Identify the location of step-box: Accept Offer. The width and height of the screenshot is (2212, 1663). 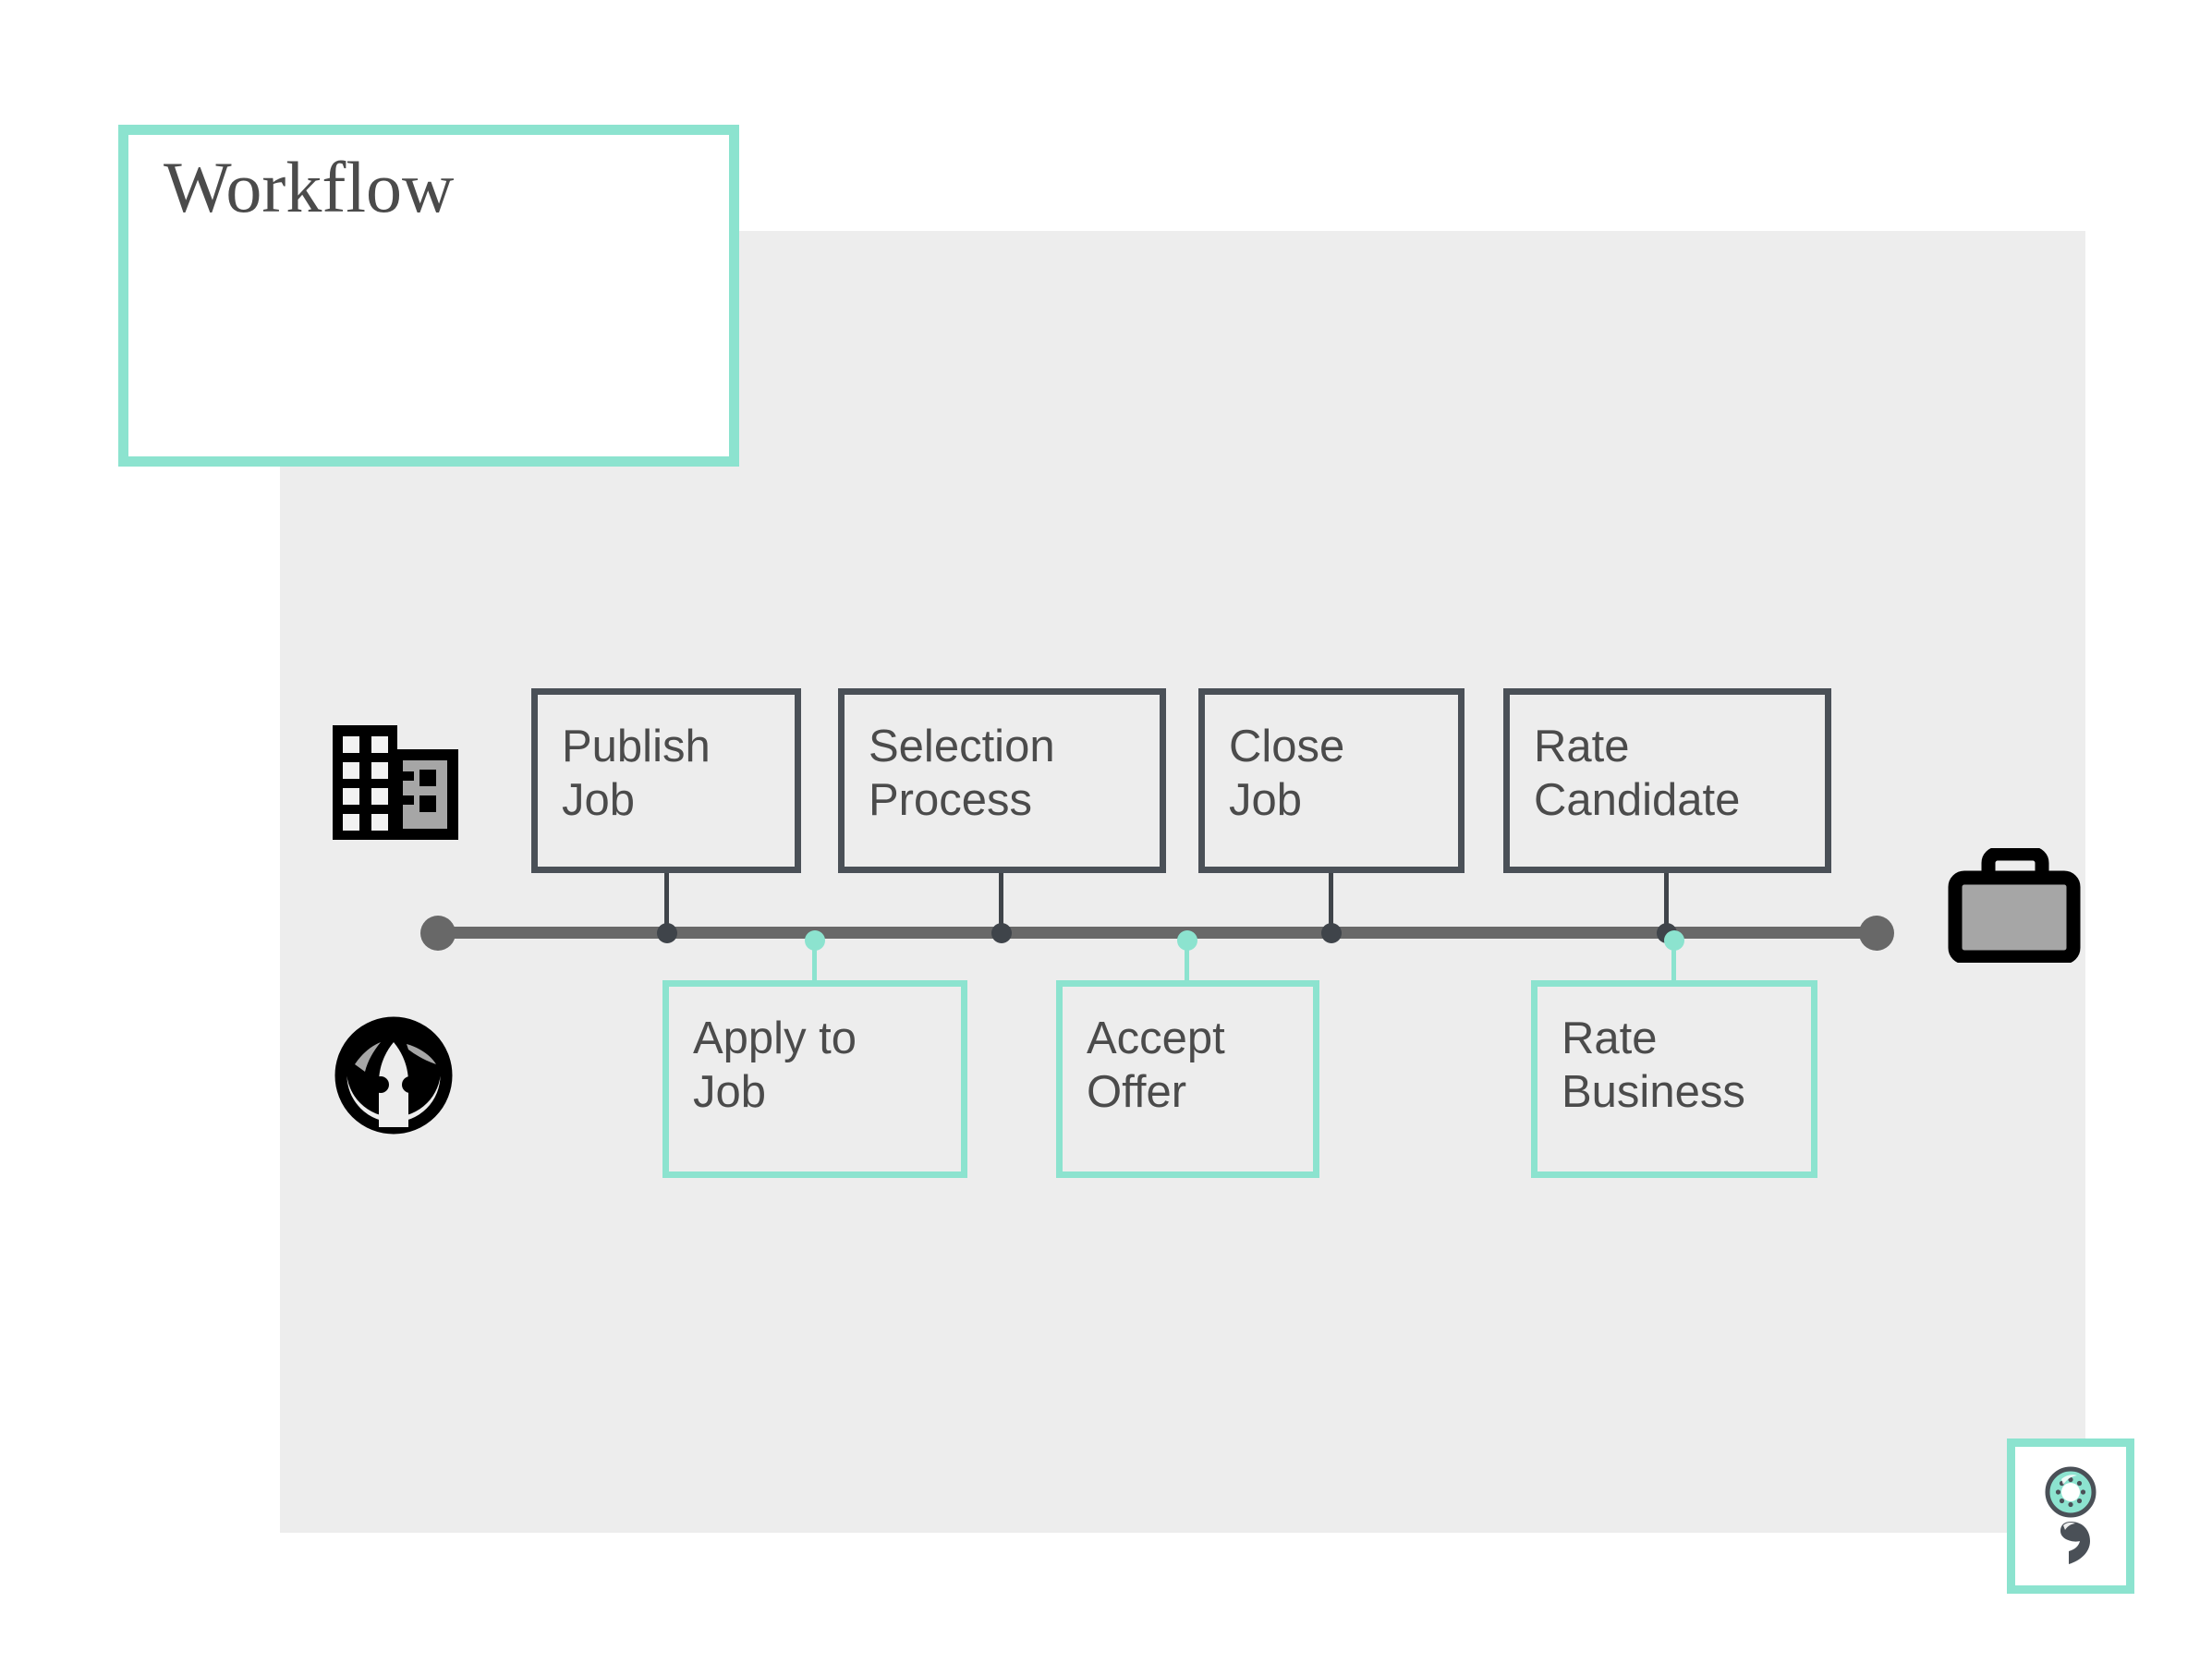
(1187, 1079).